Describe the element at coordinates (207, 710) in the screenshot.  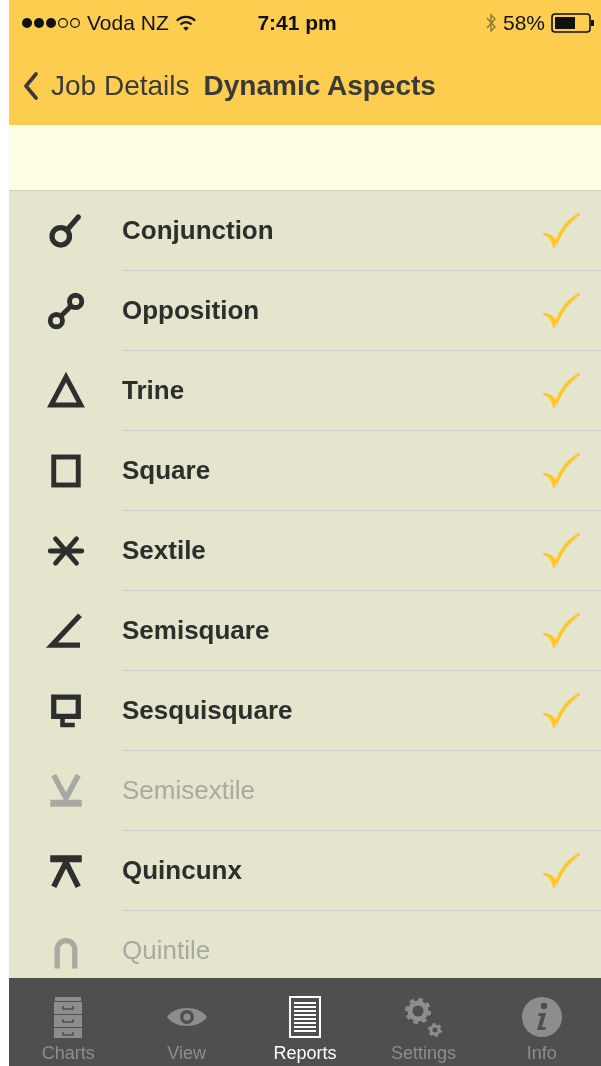
I see `aspect-label: Sesquisquare` at that location.